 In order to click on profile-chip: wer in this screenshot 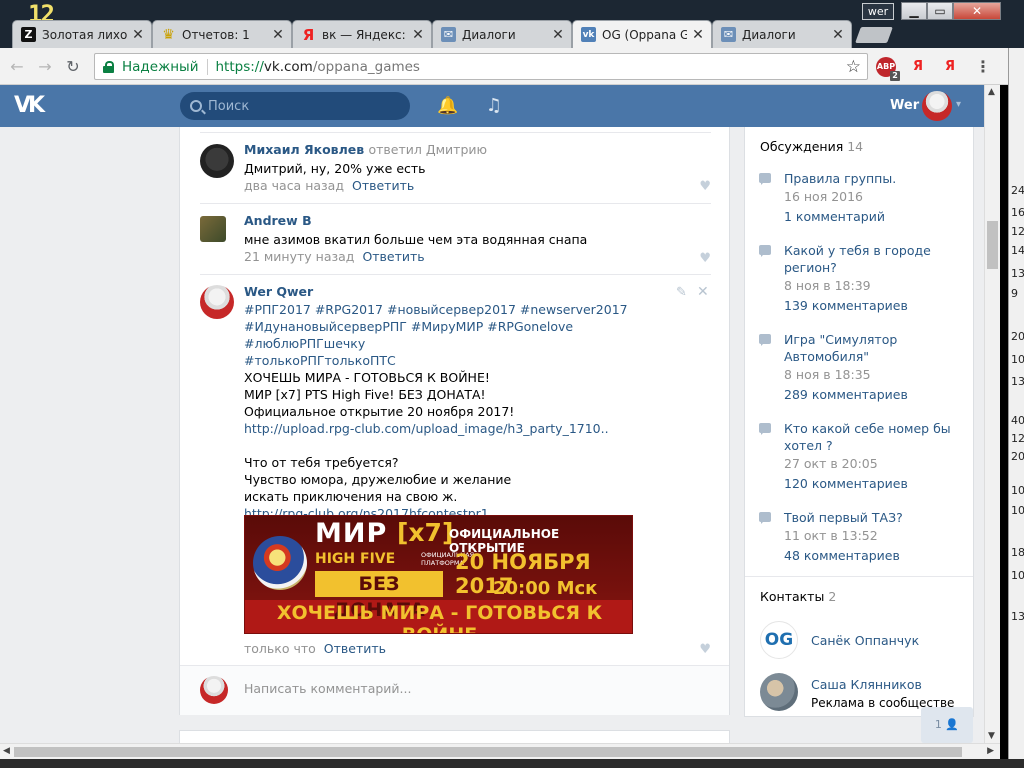, I will do `click(878, 11)`.